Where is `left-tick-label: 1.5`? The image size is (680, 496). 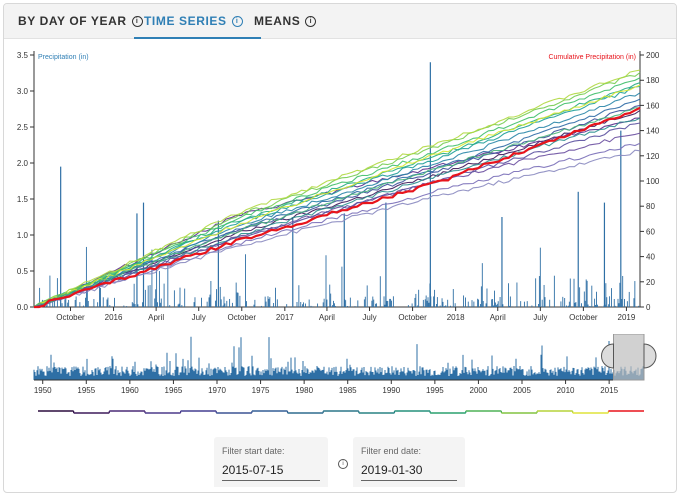
left-tick-label: 1.5 is located at coordinates (23, 199).